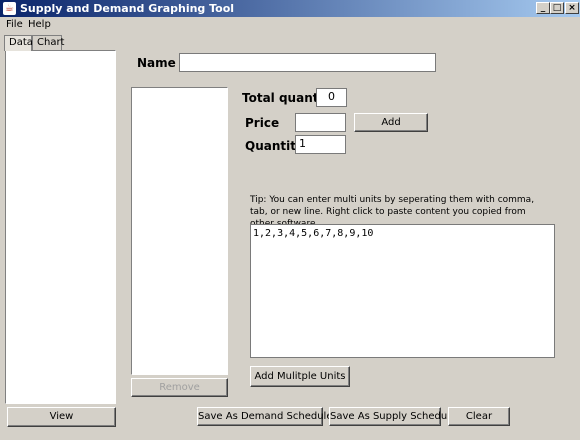  What do you see at coordinates (127, 8) in the screenshot?
I see `window-title: Supply and Demand Graphing Tool` at bounding box center [127, 8].